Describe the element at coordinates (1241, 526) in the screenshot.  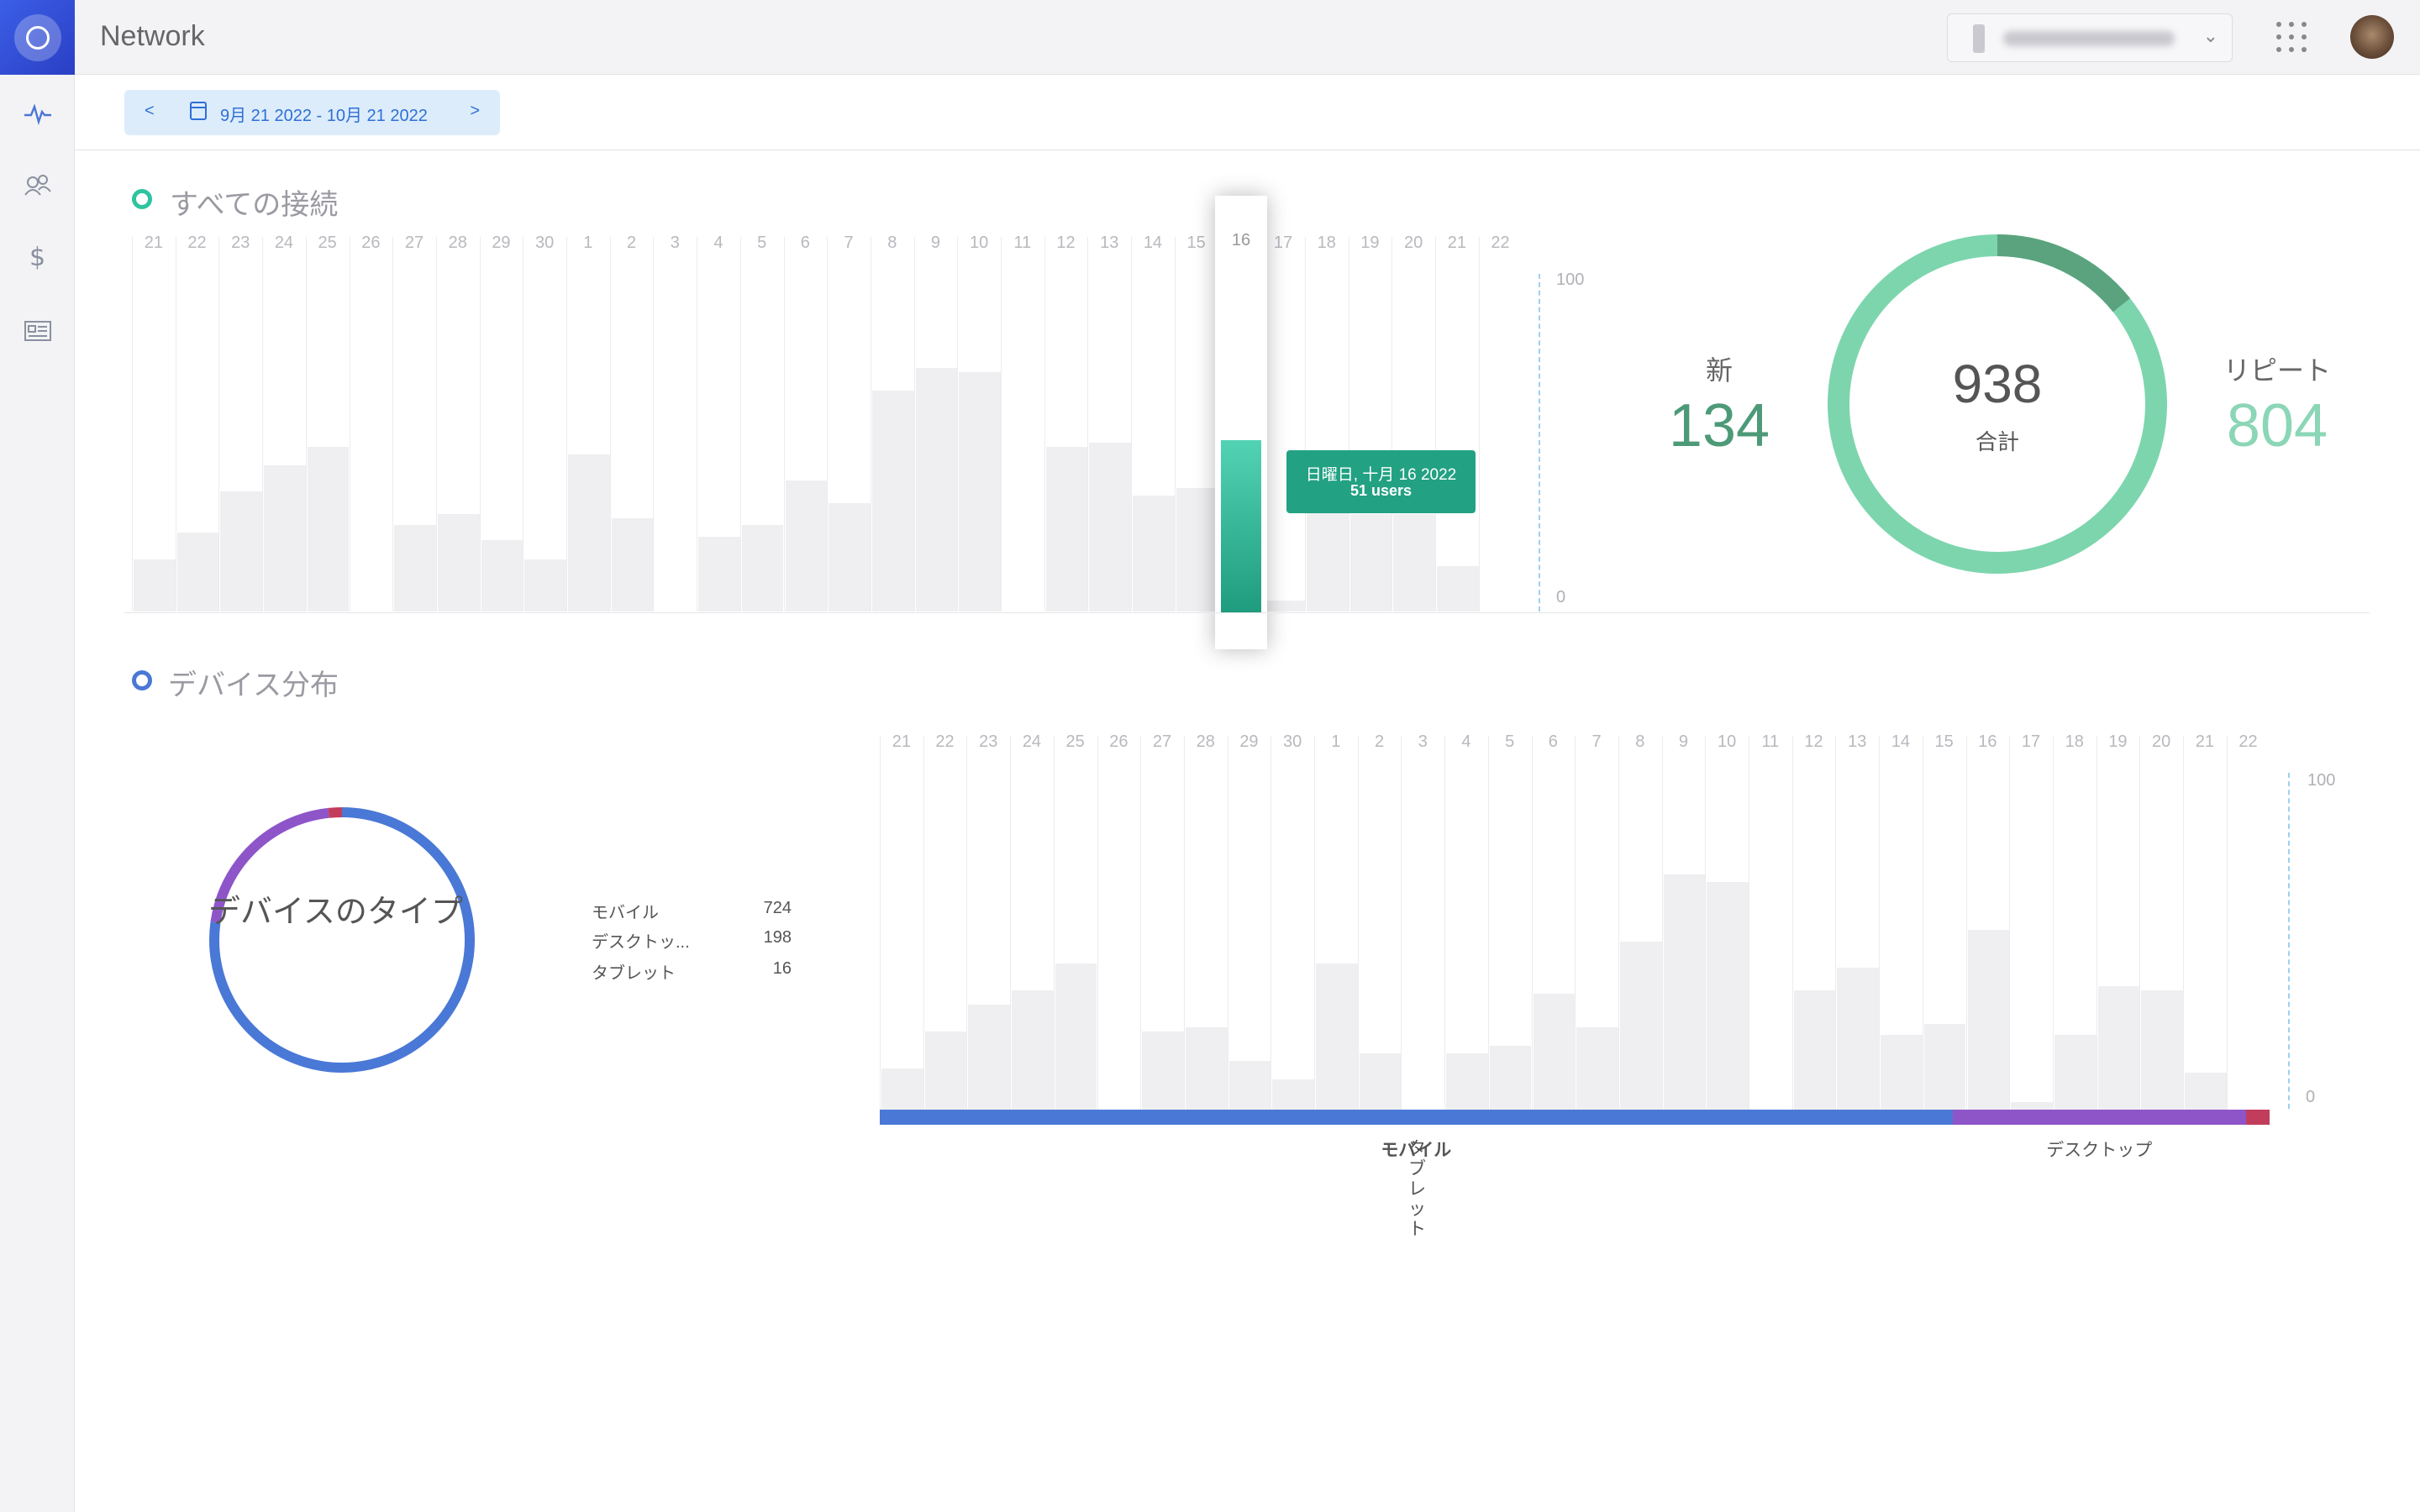
I see `highlighted-bar` at that location.